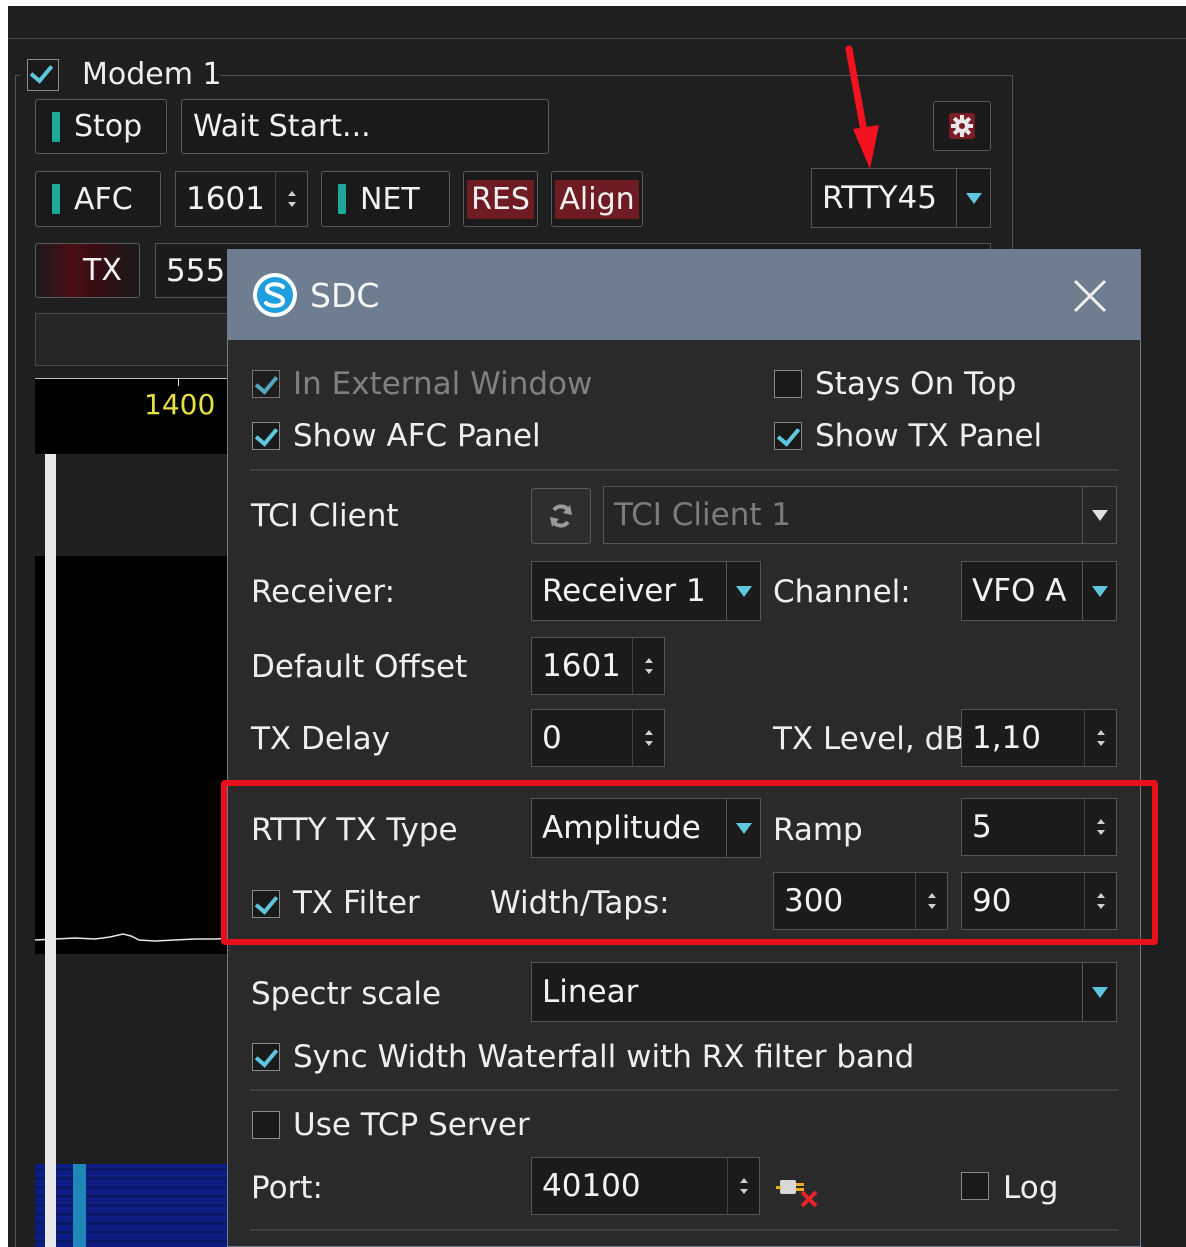  Describe the element at coordinates (56, 126) in the screenshot. I see `stop-indicator` at that location.